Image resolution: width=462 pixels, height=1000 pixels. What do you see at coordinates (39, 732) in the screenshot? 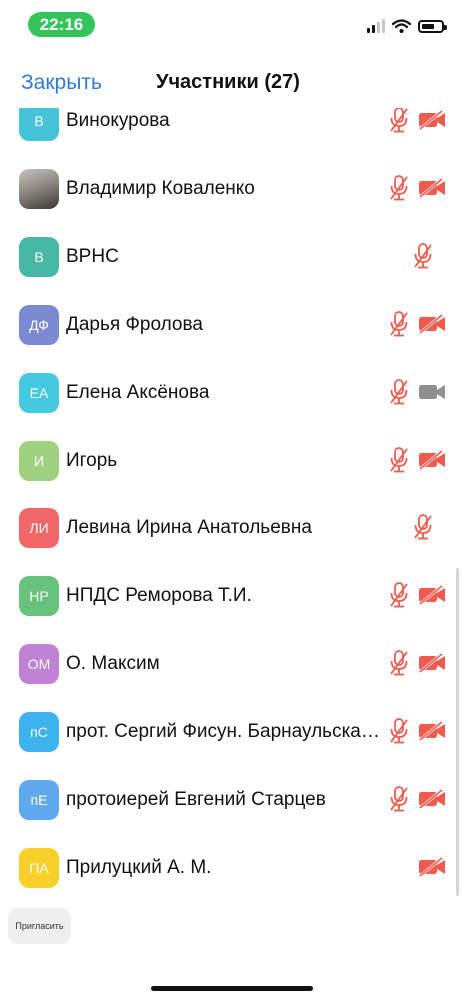
I see `avatar: пС` at bounding box center [39, 732].